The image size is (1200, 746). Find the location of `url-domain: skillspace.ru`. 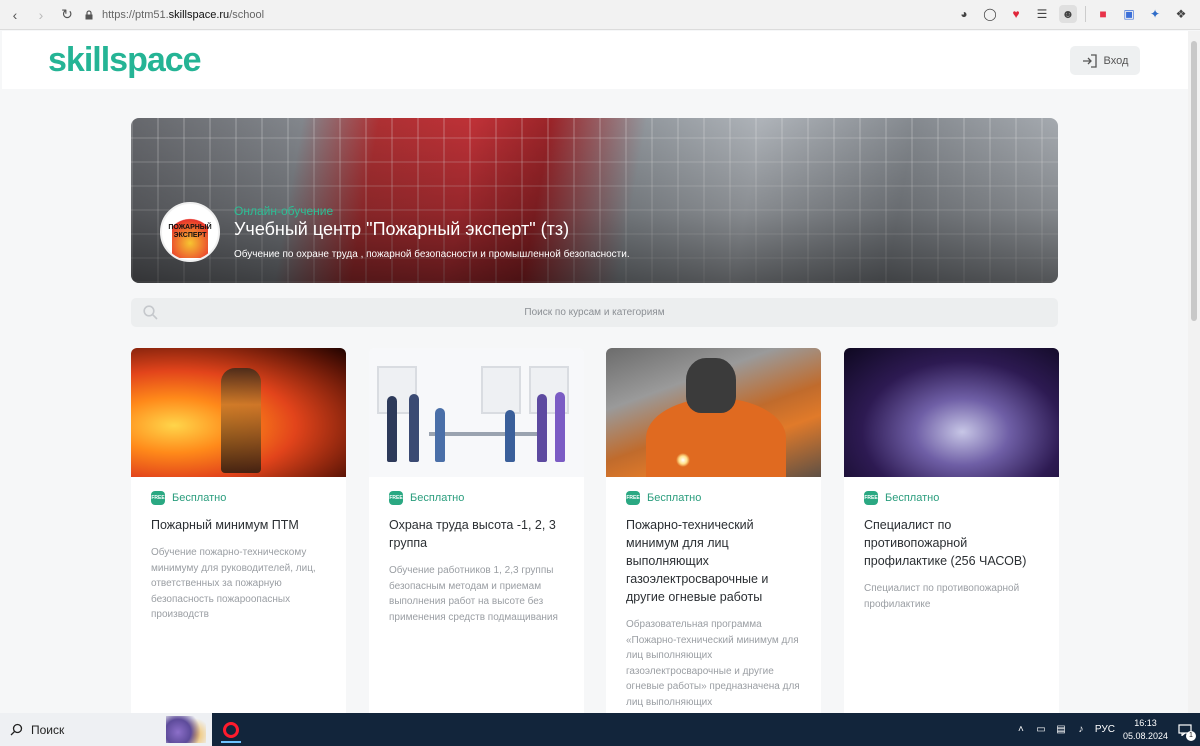

url-domain: skillspace.ru is located at coordinates (199, 15).